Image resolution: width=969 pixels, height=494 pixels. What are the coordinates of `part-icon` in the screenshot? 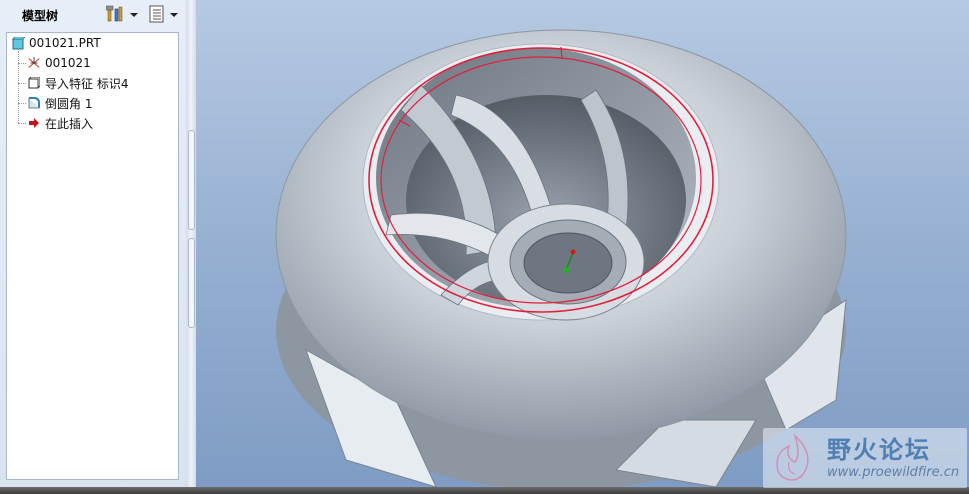 It's located at (18, 43).